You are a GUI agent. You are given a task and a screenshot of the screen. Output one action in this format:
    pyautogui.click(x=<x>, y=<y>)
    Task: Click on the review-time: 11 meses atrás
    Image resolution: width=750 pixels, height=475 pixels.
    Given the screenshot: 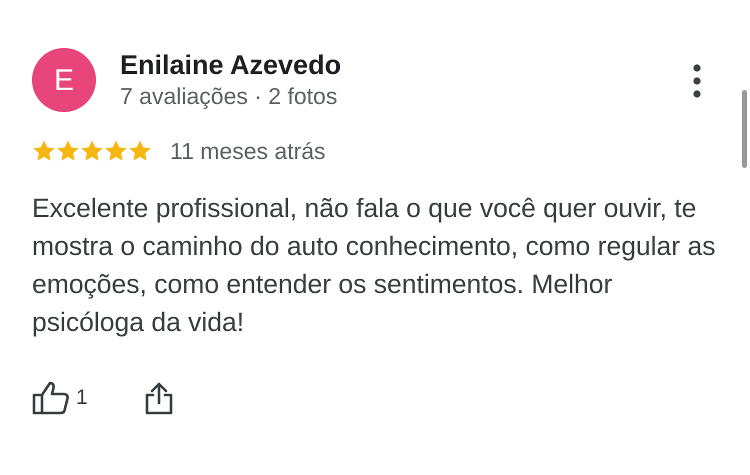 What is the action you would take?
    pyautogui.click(x=248, y=151)
    